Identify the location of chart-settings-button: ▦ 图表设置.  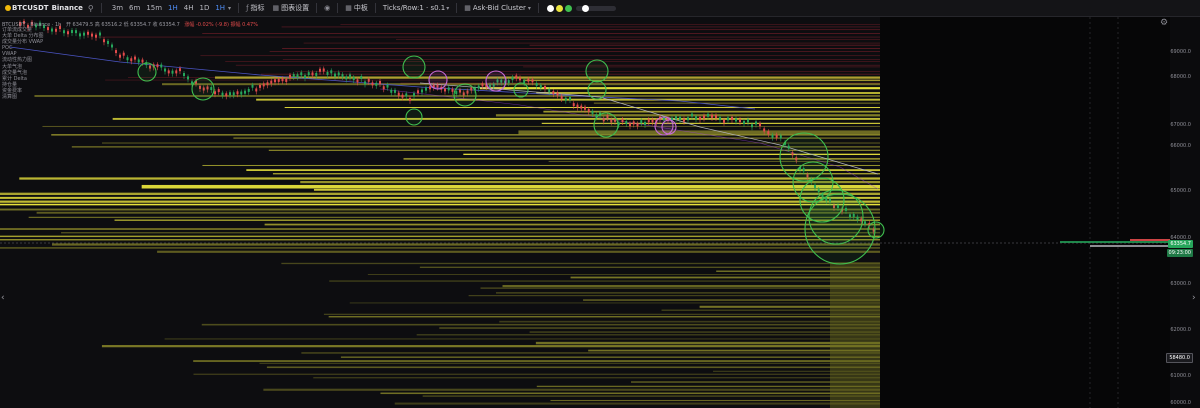
(291, 8).